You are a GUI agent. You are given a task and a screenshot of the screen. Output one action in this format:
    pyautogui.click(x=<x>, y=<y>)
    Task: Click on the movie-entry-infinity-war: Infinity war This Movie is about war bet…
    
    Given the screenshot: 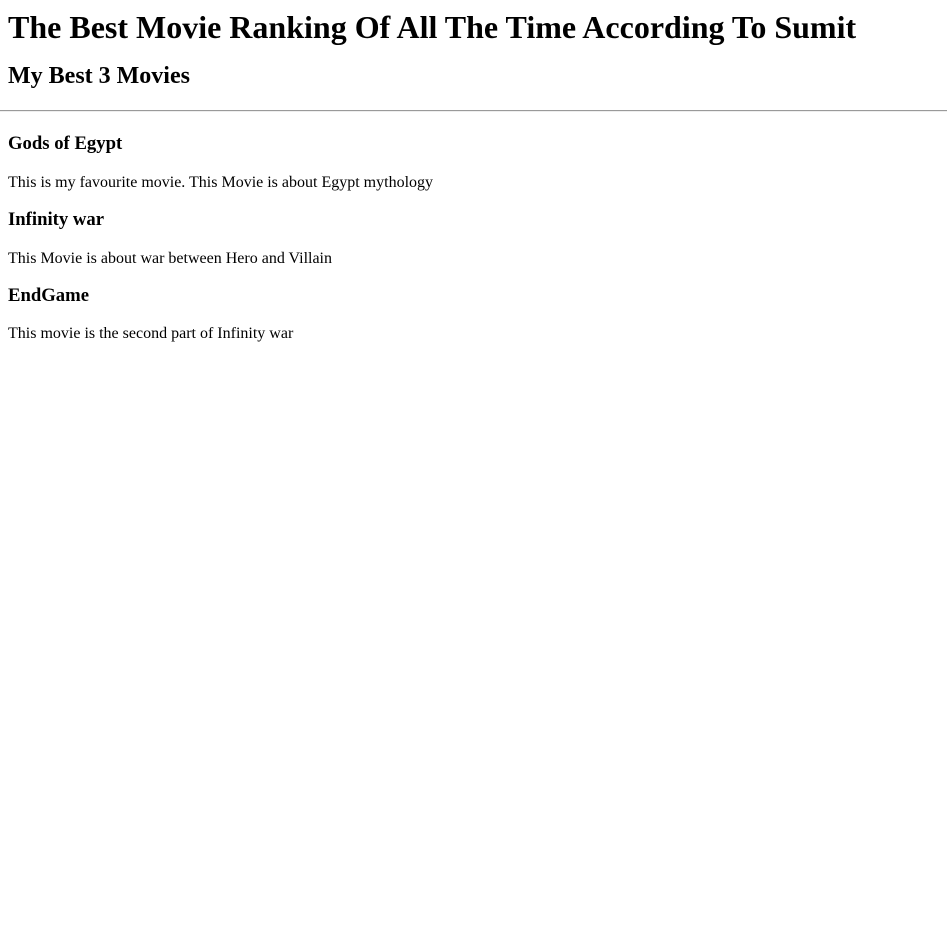 What is the action you would take?
    pyautogui.click(x=473, y=230)
    